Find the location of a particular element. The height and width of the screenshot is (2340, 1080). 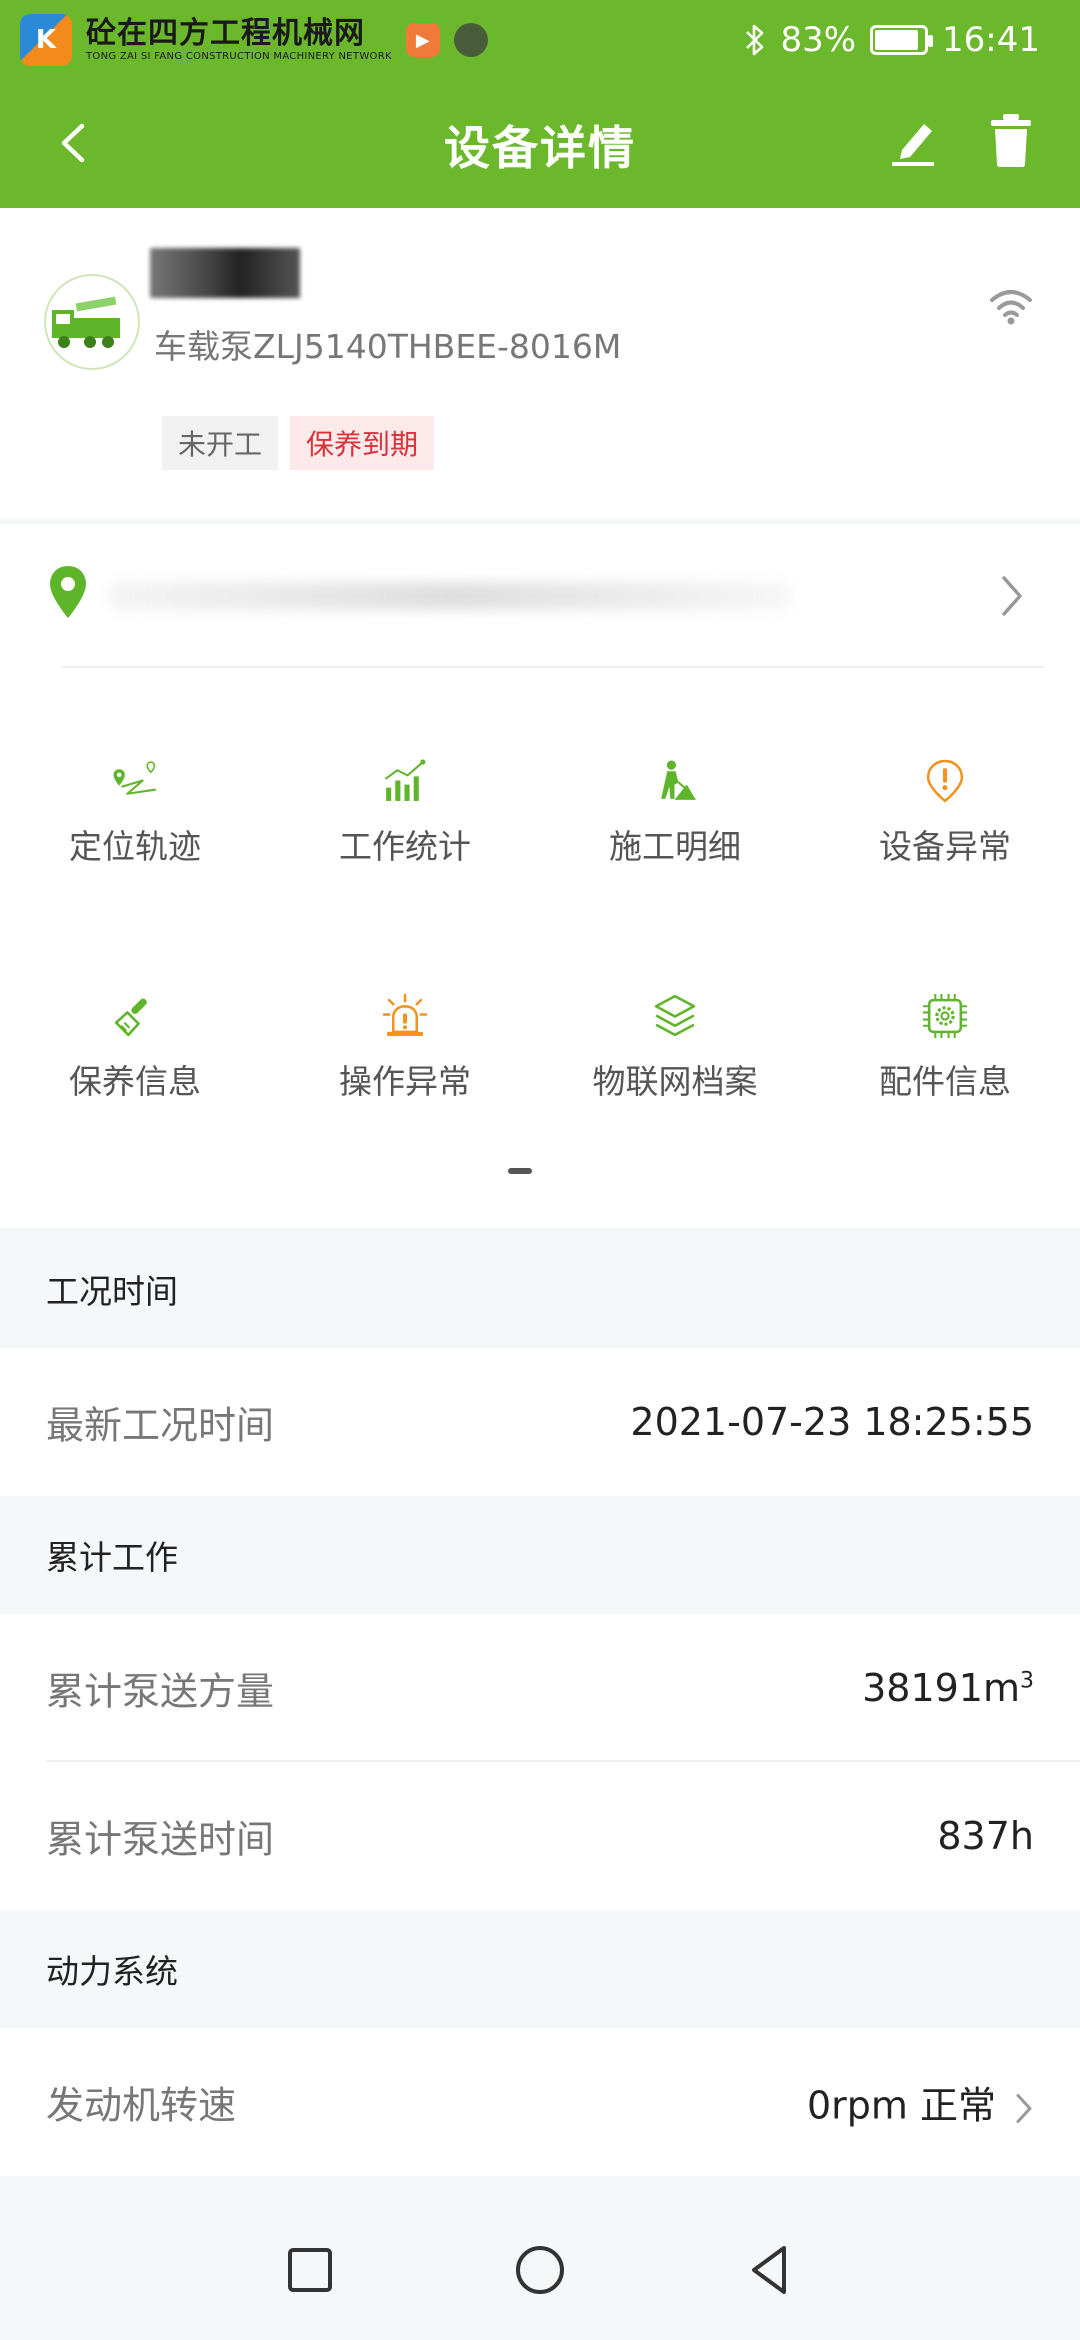

status-right: 83% 16:41 is located at coordinates (892, 40).